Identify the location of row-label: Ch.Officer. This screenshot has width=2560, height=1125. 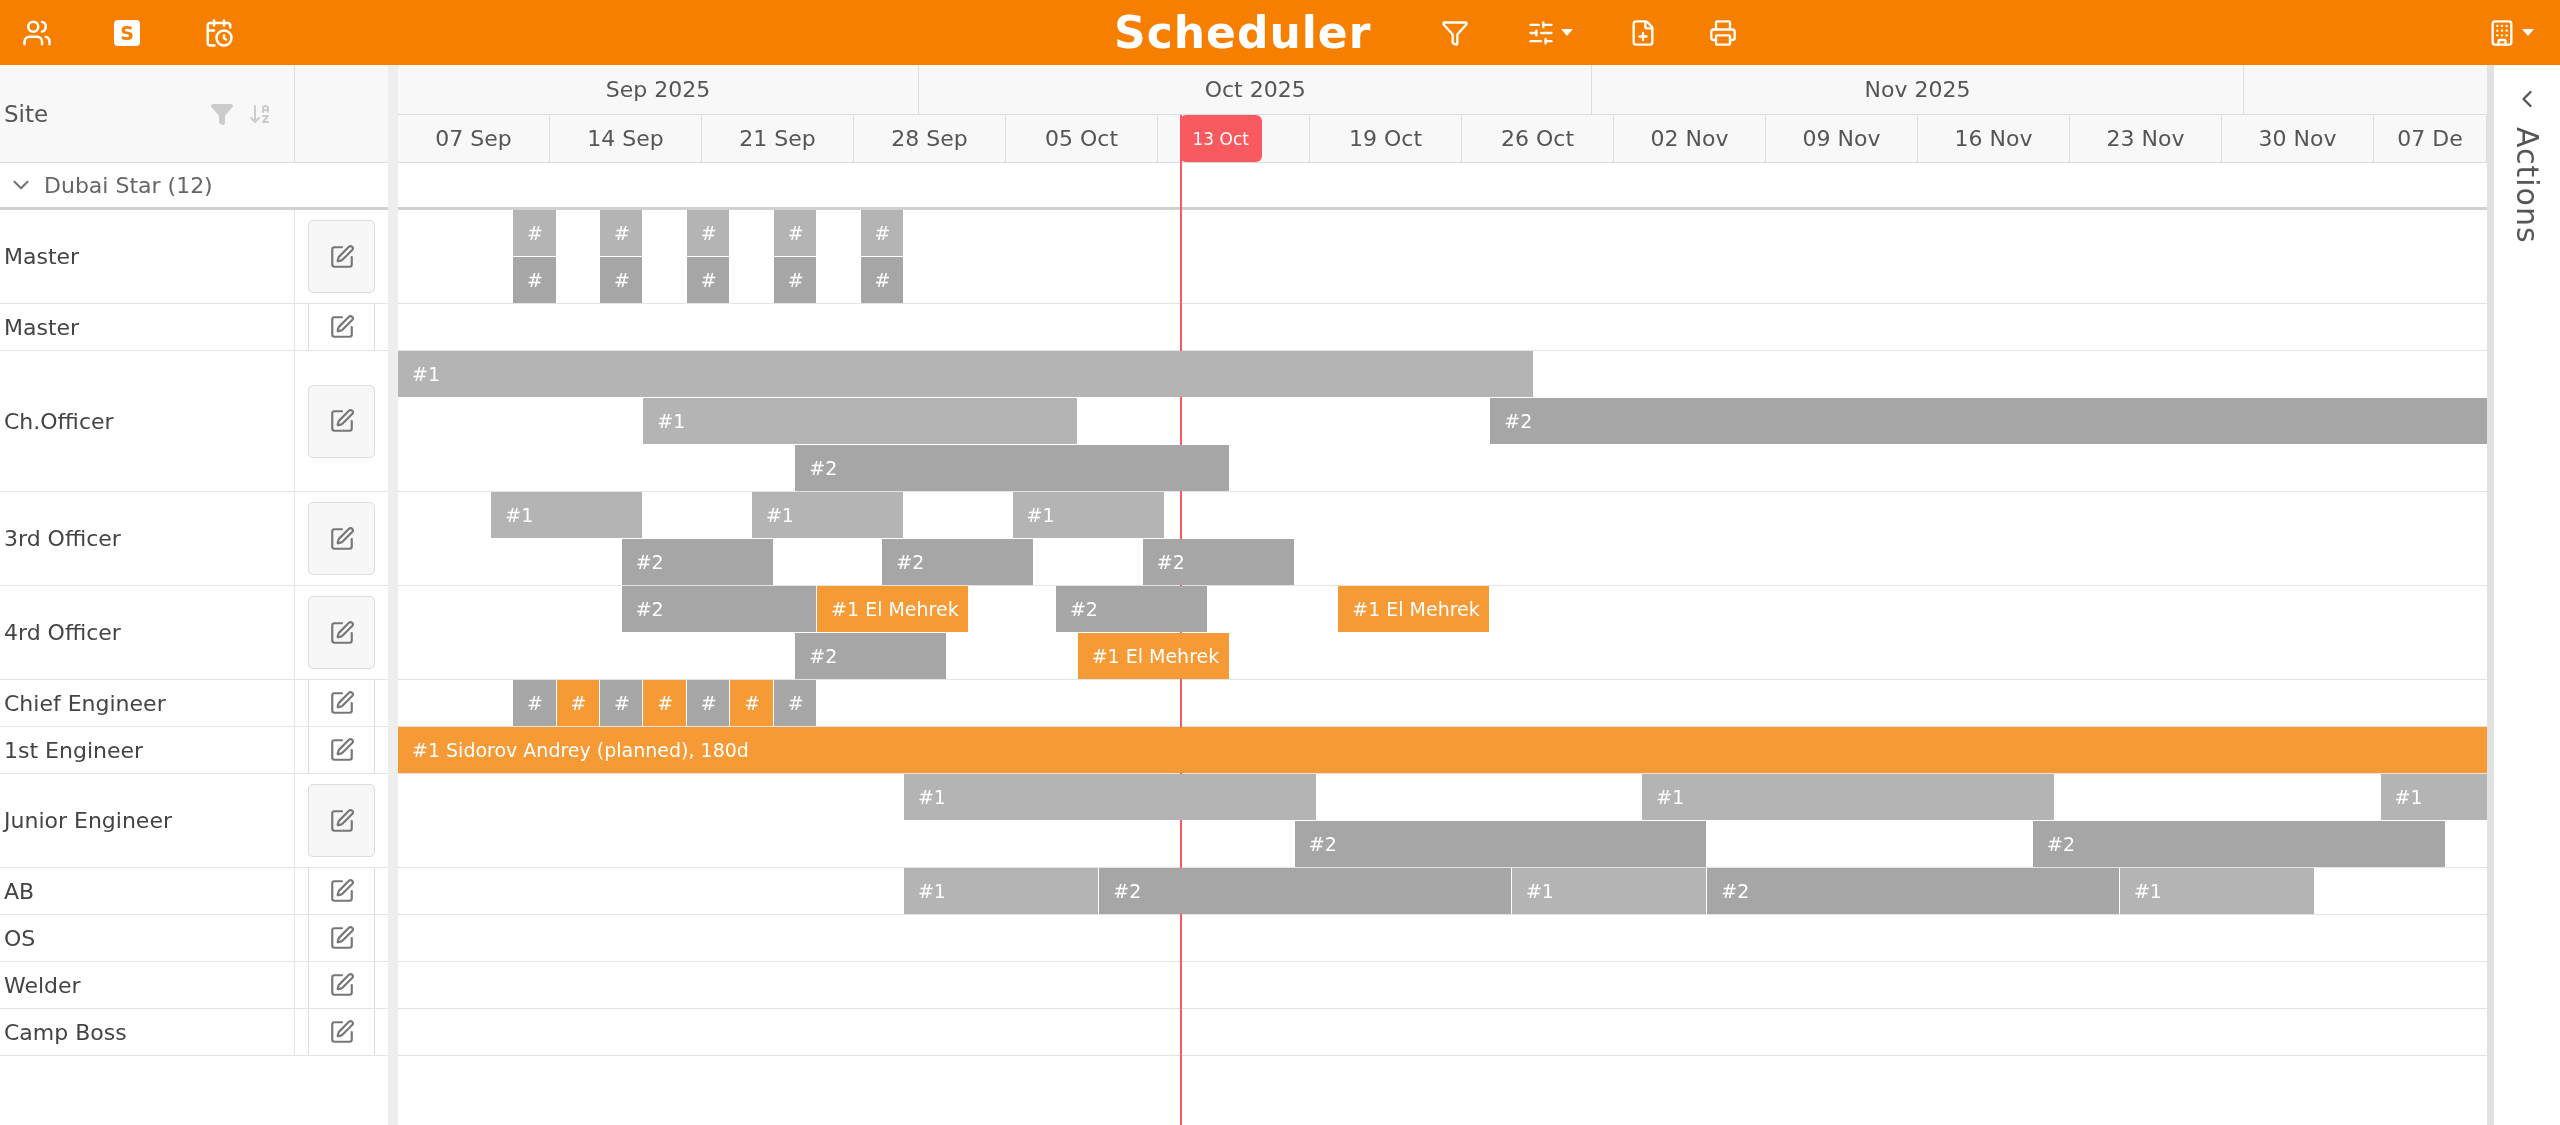
(147, 421).